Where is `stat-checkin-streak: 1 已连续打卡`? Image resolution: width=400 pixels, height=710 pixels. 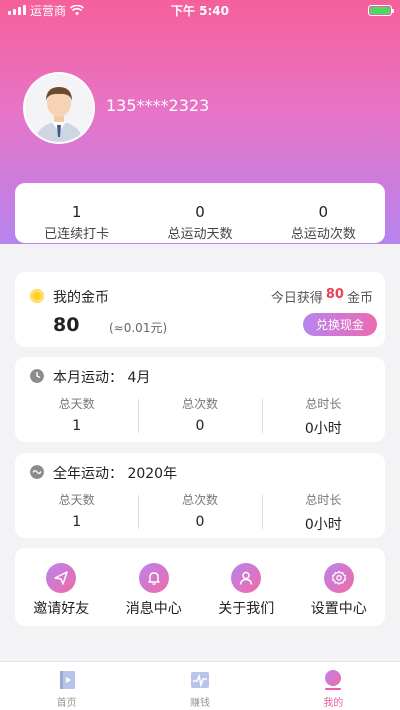
stat-checkin-streak: 1 已连续打卡 is located at coordinates (76, 213).